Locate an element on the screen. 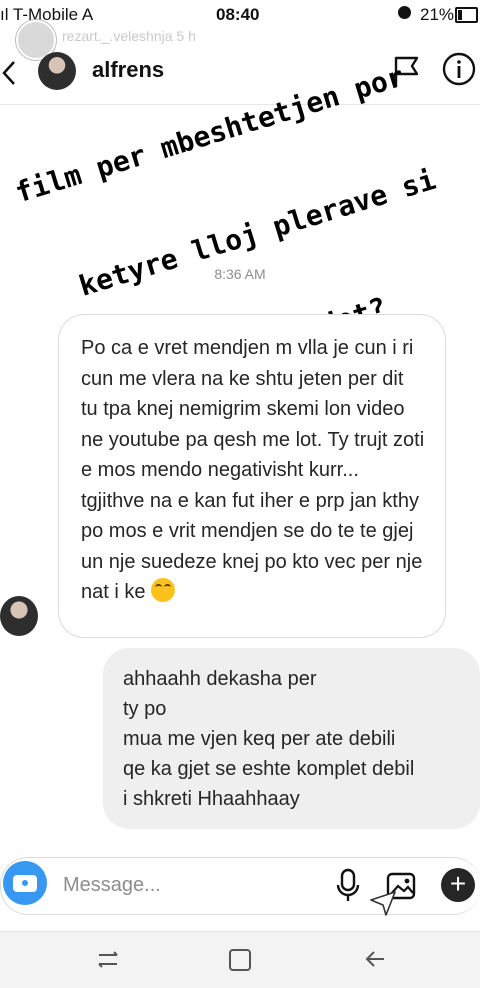 This screenshot has height=988, width=480. status-bar: ıl T-Mobile A 08:40 21% is located at coordinates (240, 15).